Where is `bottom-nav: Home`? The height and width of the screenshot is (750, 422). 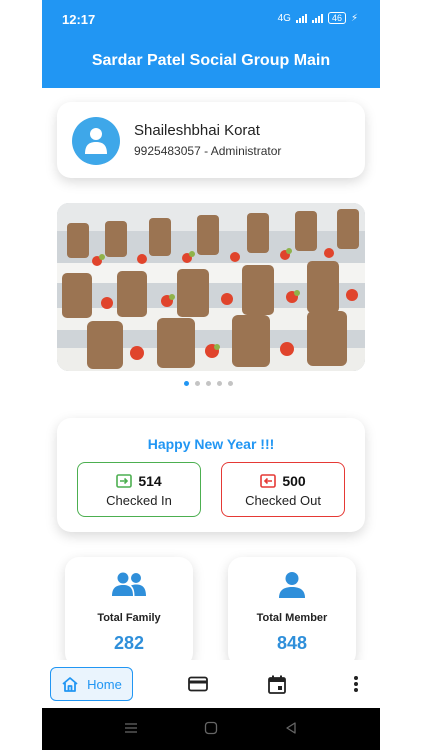
bottom-nav: Home is located at coordinates (211, 684).